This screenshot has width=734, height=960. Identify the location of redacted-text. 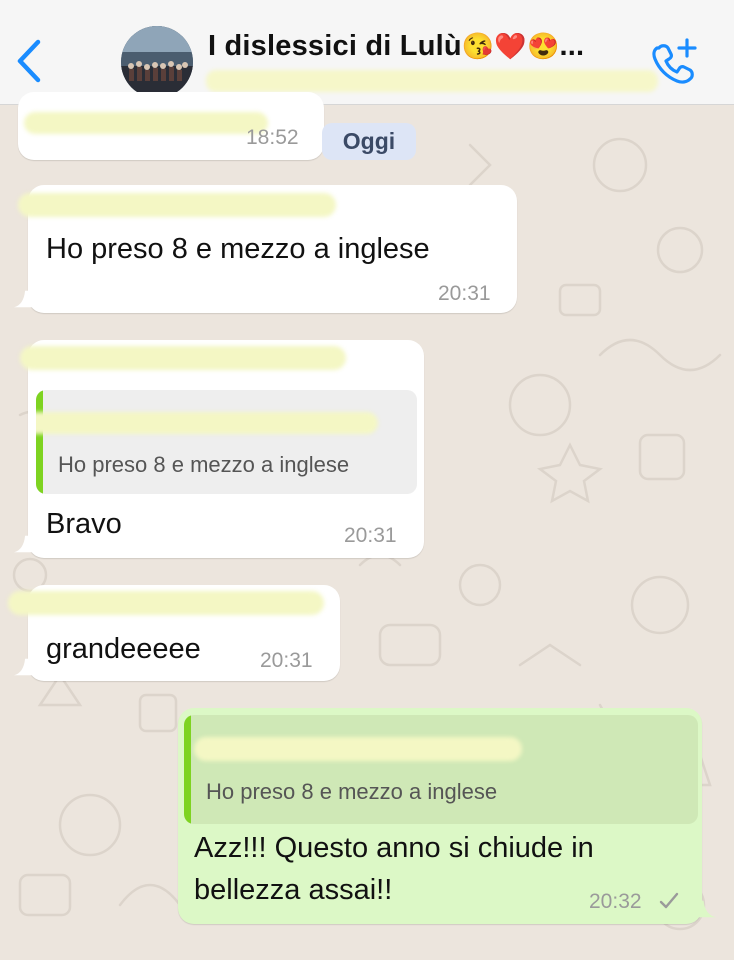
(146, 123).